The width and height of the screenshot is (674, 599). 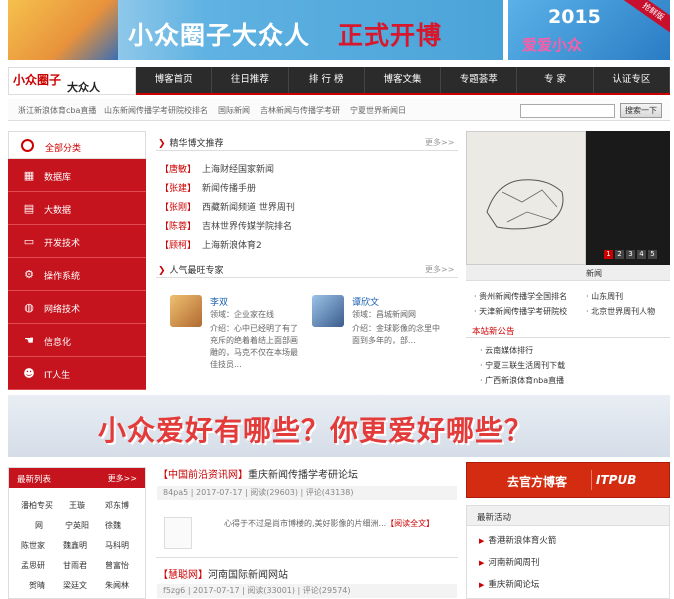 What do you see at coordinates (223, 573) in the screenshot?
I see `post-title: 【慧聪网】河南国际新闻网站` at bounding box center [223, 573].